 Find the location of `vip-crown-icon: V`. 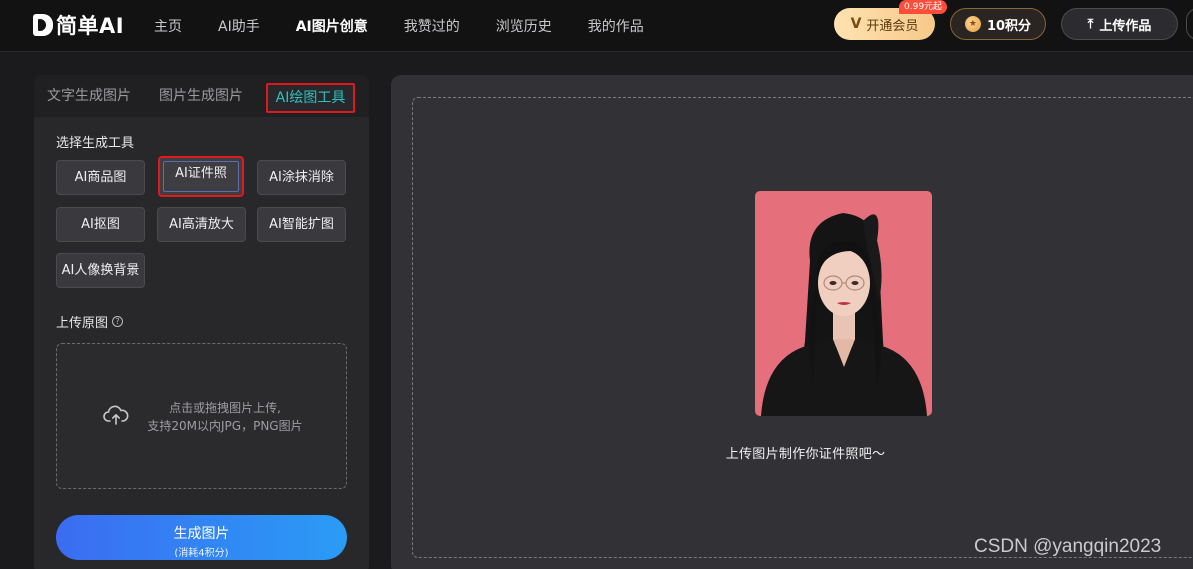

vip-crown-icon: V is located at coordinates (856, 24).